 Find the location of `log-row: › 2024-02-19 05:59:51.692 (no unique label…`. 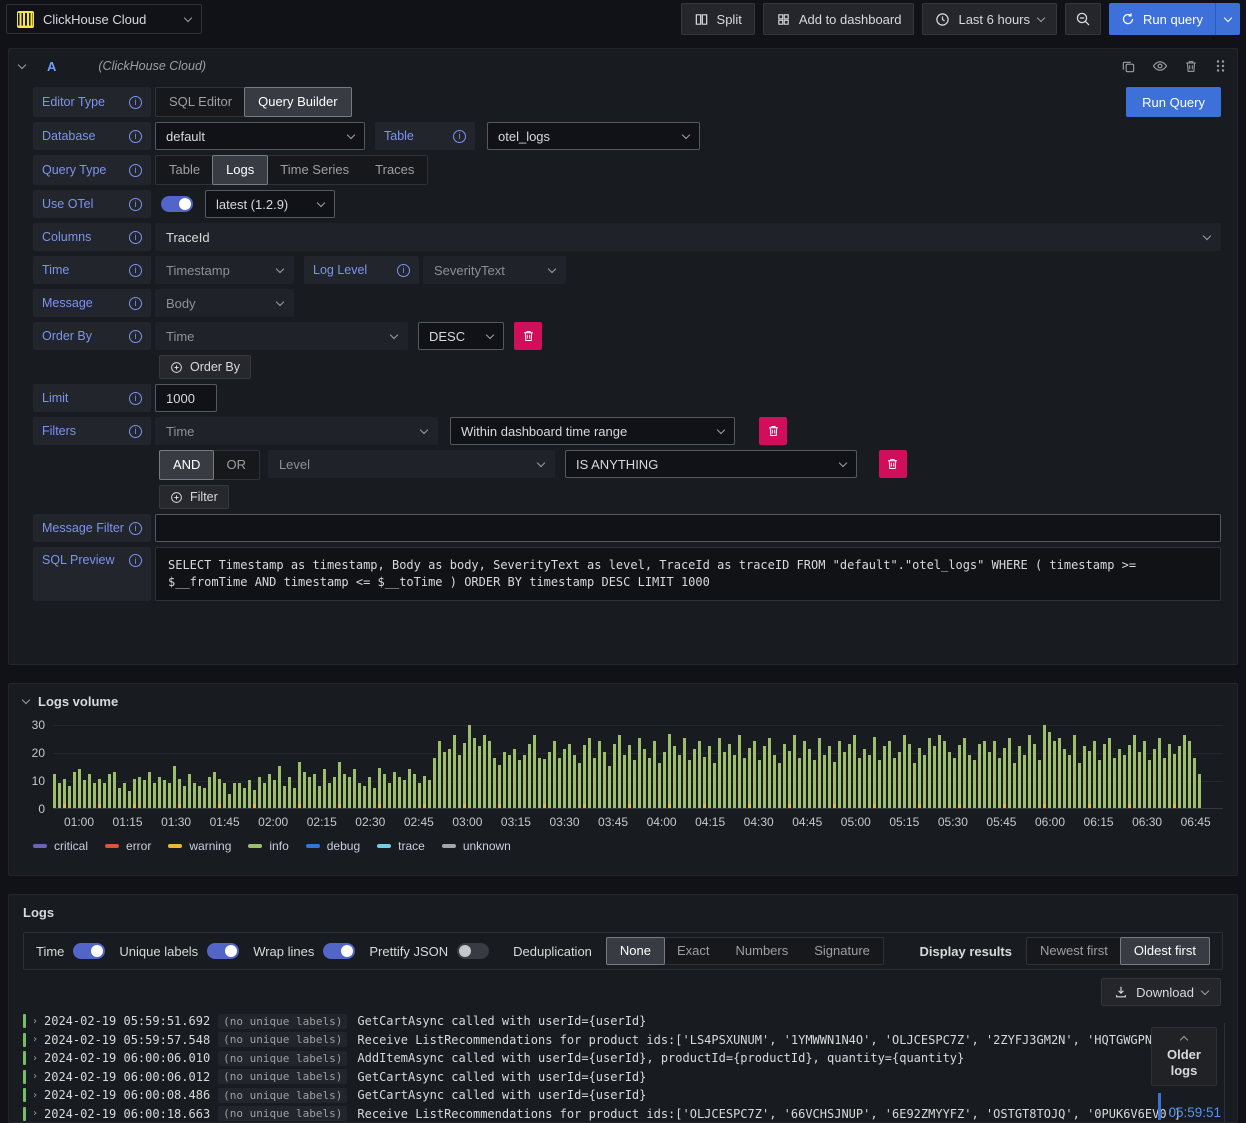

log-row: › 2024-02-19 05:59:51.692 (no unique label… is located at coordinates (630, 1021).